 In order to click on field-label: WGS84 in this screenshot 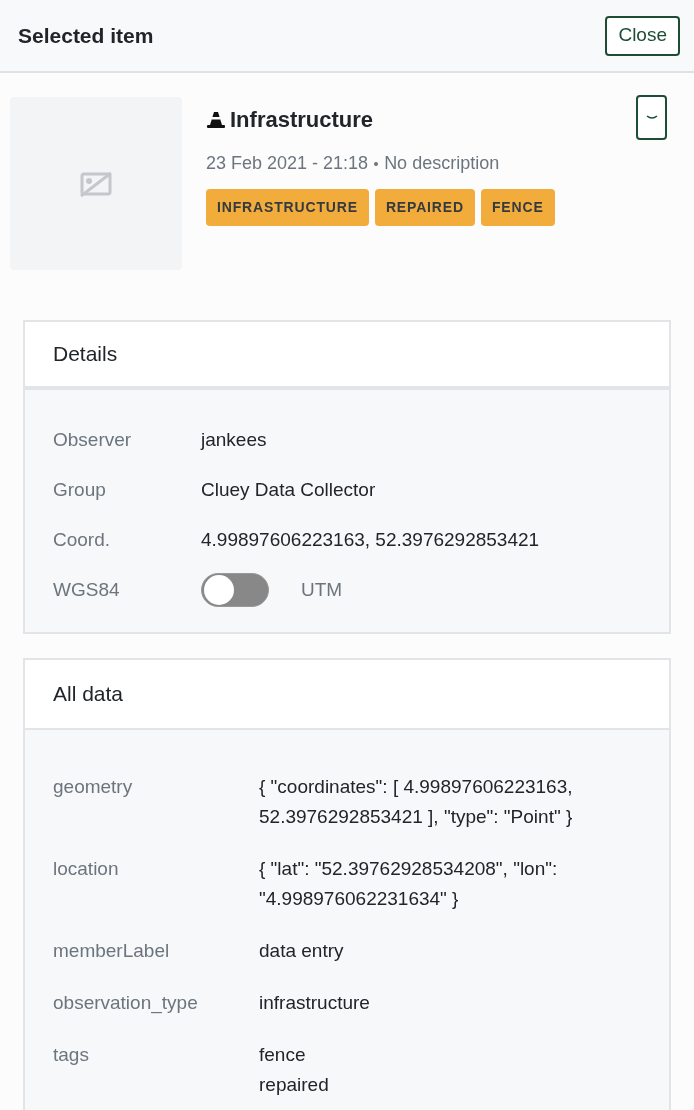, I will do `click(87, 589)`.